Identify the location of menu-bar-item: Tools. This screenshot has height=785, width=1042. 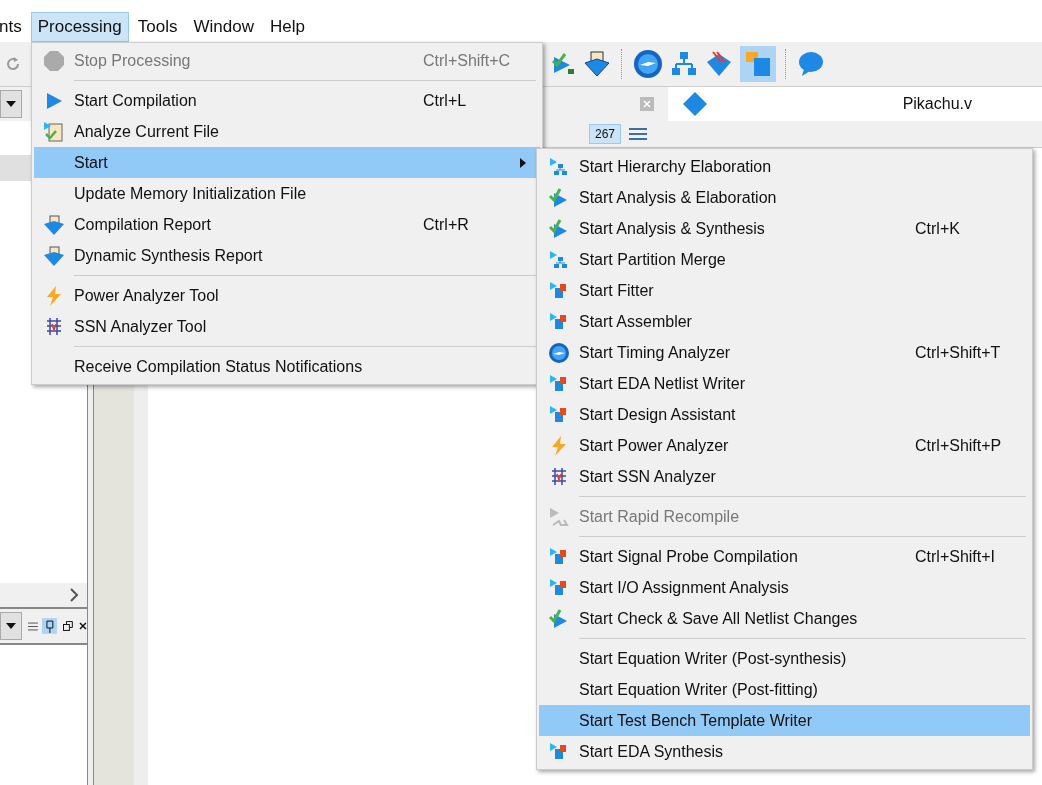
(157, 27).